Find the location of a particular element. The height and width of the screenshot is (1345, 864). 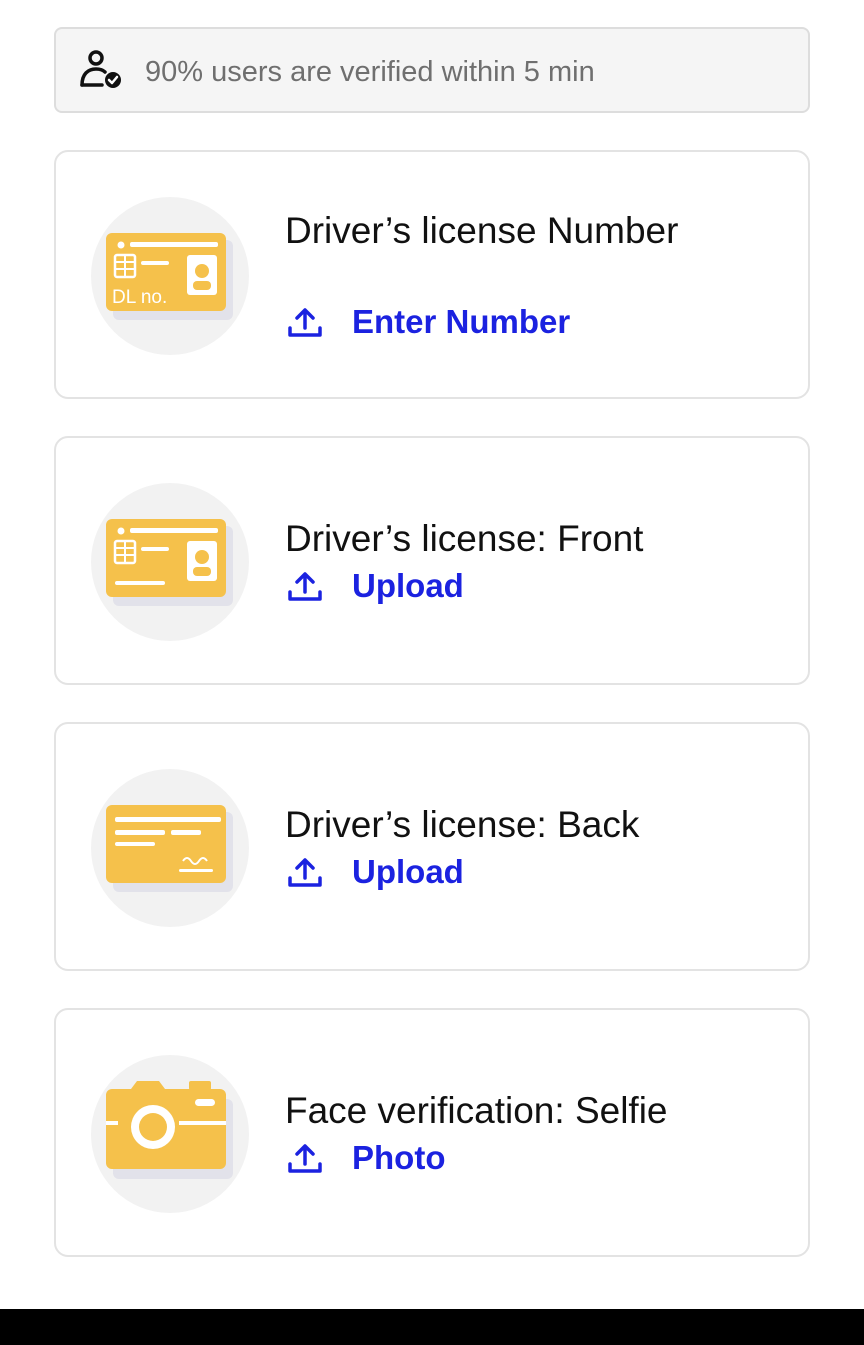

icon-circle: DL no. is located at coordinates (170, 276).